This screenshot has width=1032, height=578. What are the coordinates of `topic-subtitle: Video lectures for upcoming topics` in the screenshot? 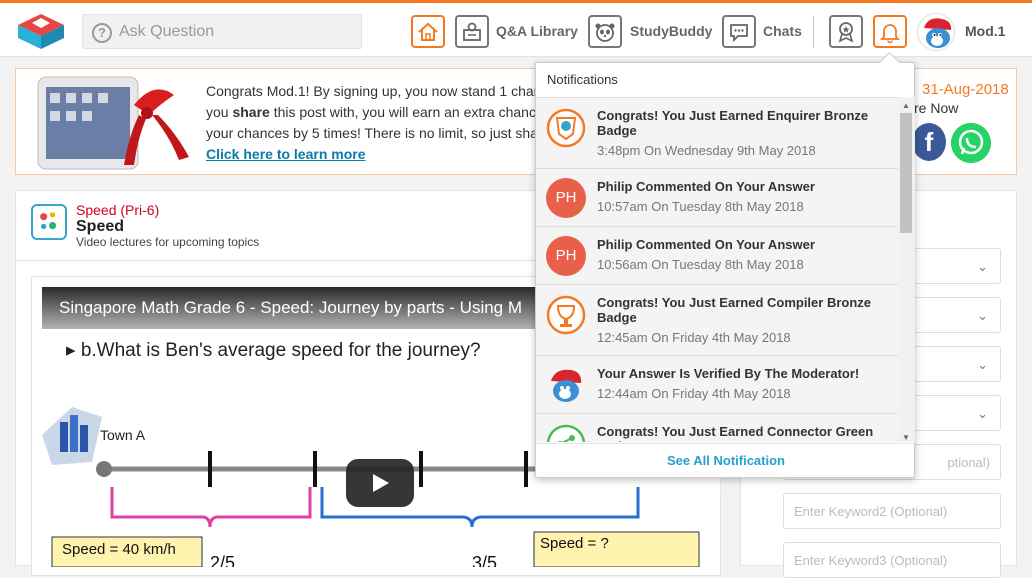 It's located at (168, 242).